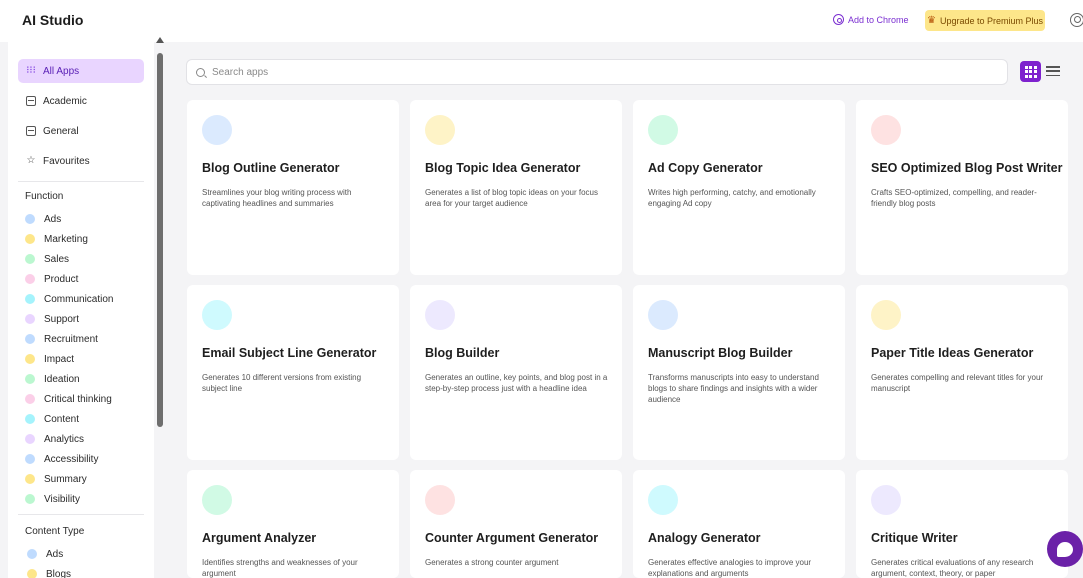 Image resolution: width=1083 pixels, height=578 pixels. I want to click on search-icon, so click(200, 72).